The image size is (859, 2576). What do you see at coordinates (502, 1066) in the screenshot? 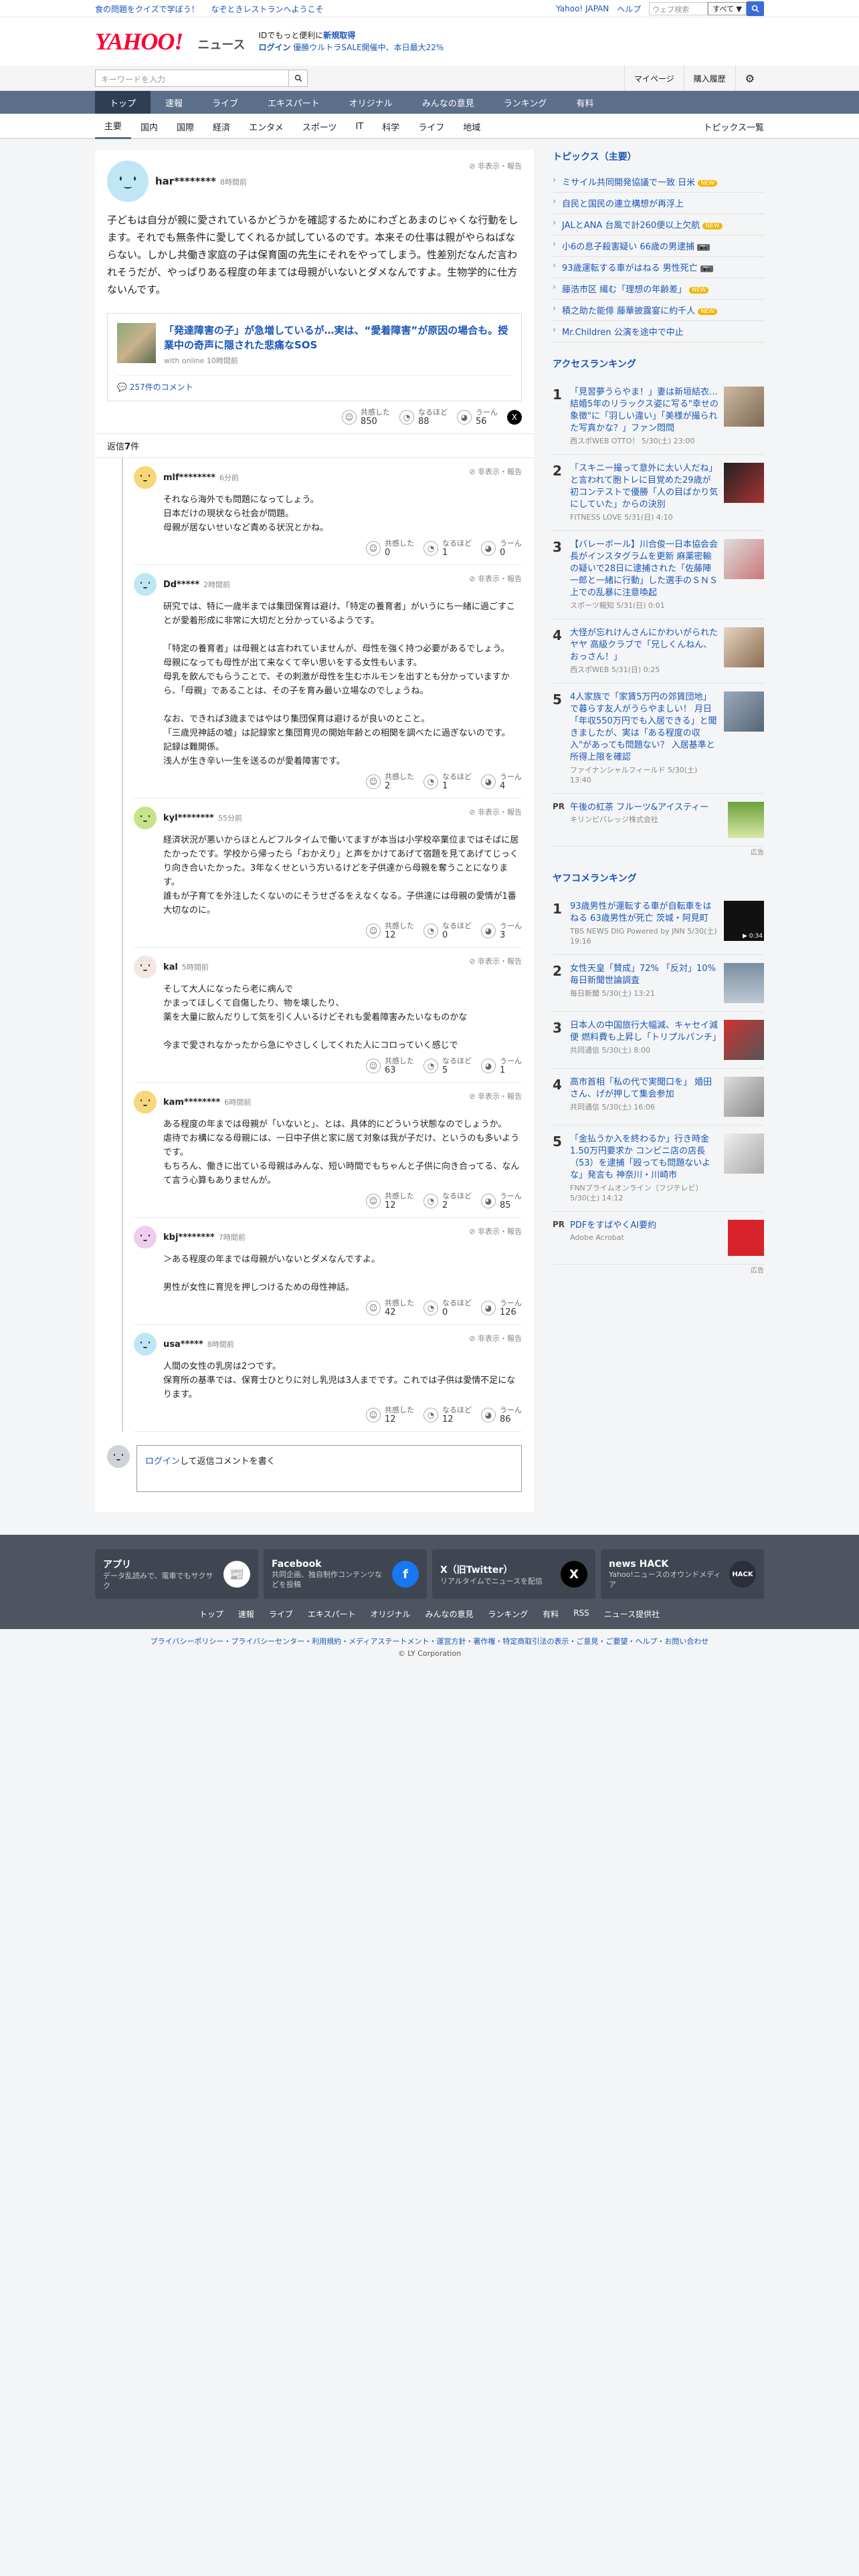
I see `react-hmm: ◕ うーん 1` at bounding box center [502, 1066].